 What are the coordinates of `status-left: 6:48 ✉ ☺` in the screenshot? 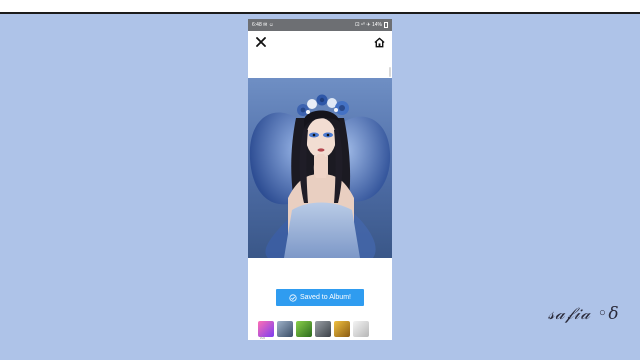 It's located at (263, 25).